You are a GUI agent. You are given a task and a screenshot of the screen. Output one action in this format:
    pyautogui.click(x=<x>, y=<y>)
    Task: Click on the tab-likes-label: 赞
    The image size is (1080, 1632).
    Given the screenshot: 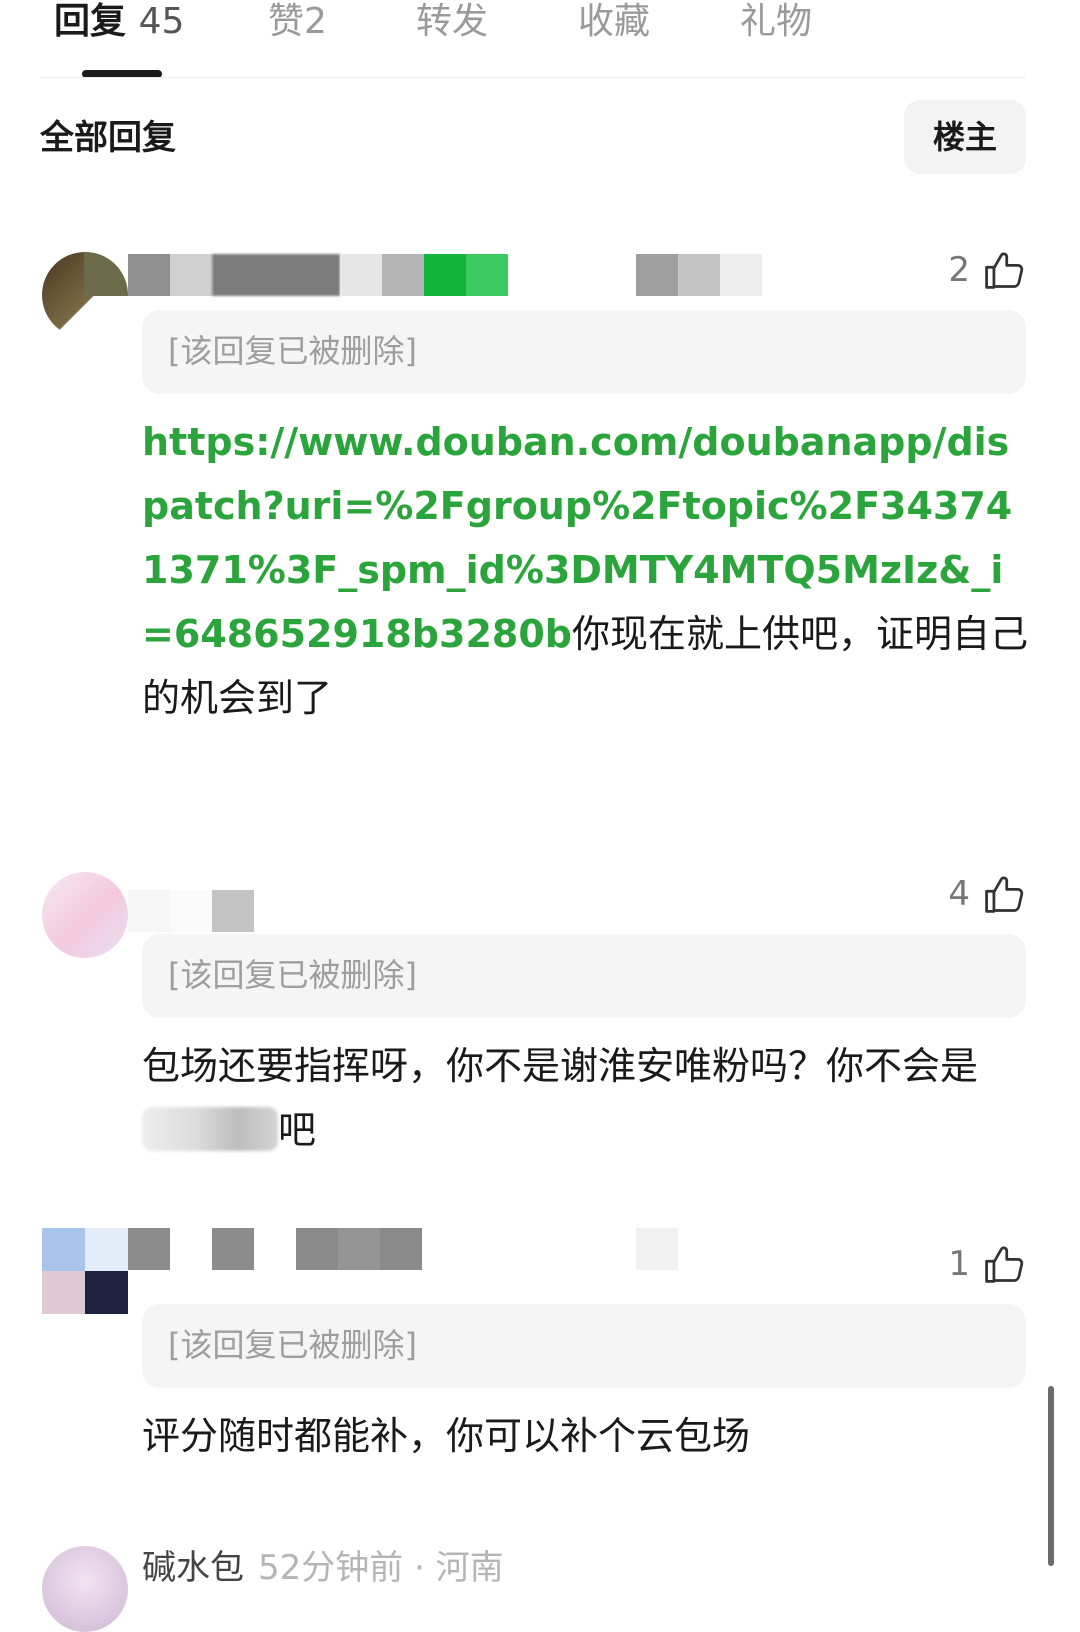 What is the action you would take?
    pyautogui.click(x=286, y=21)
    